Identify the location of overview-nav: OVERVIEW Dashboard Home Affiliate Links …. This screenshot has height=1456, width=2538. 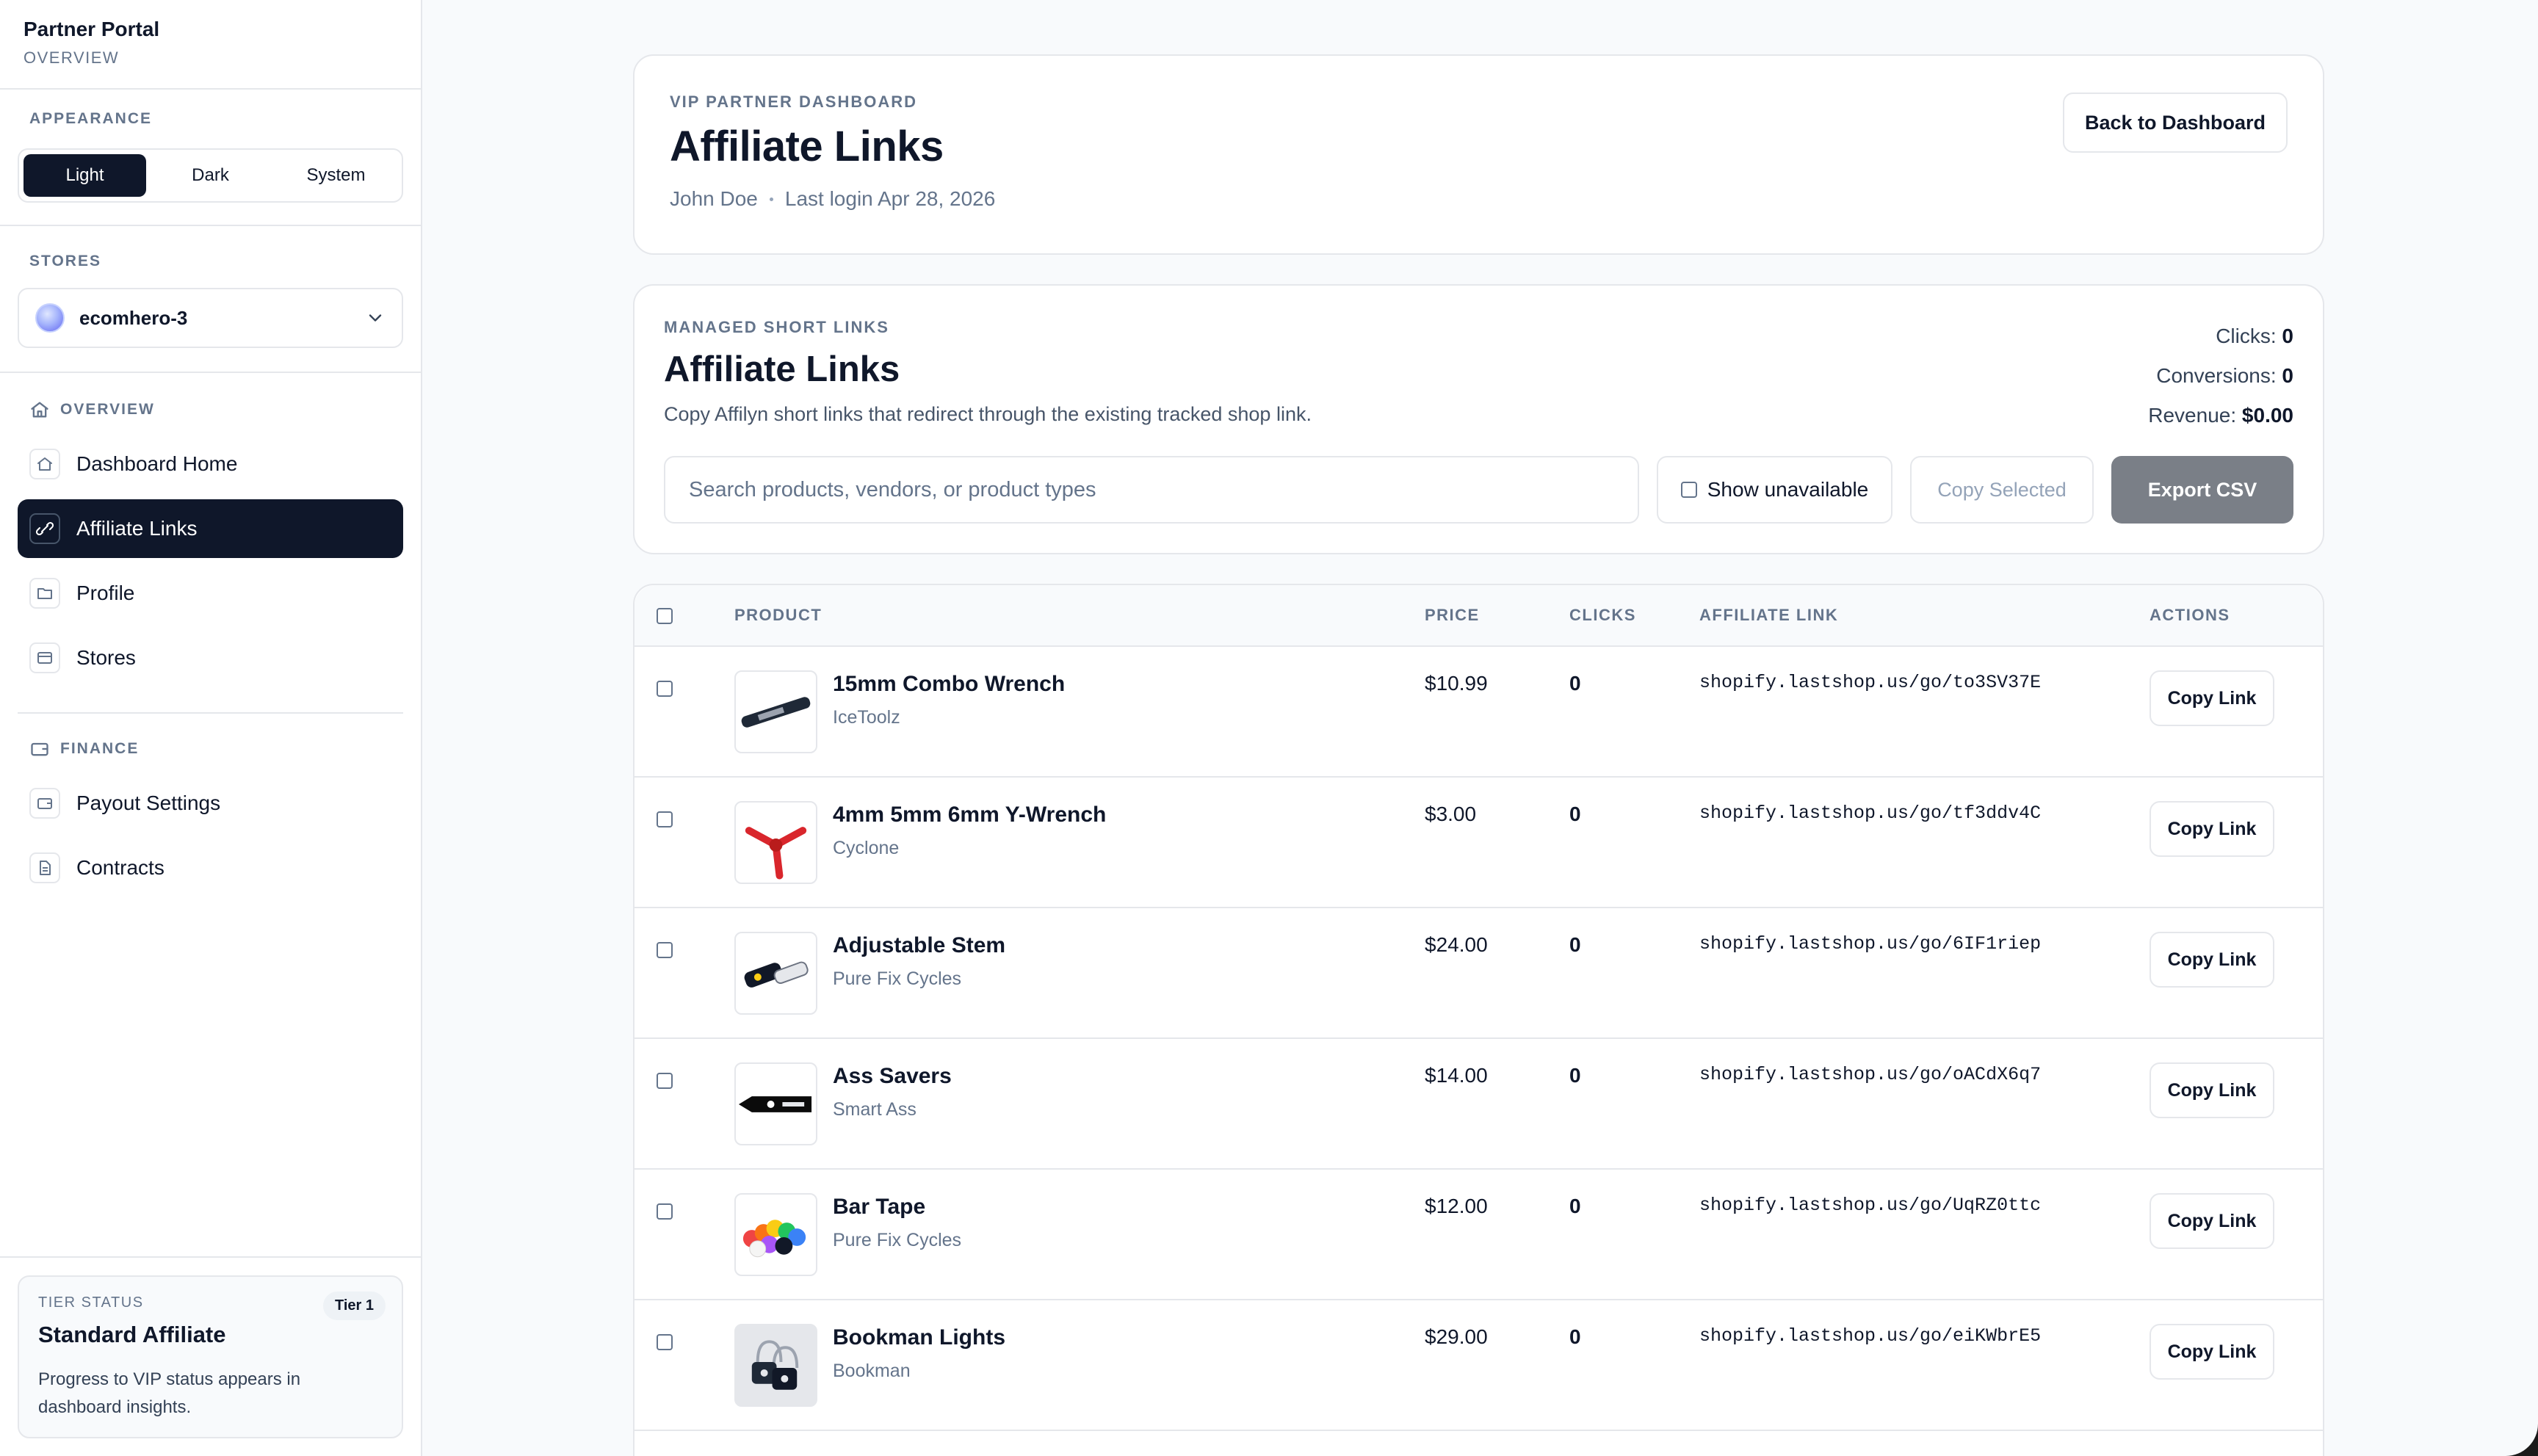
(210, 543).